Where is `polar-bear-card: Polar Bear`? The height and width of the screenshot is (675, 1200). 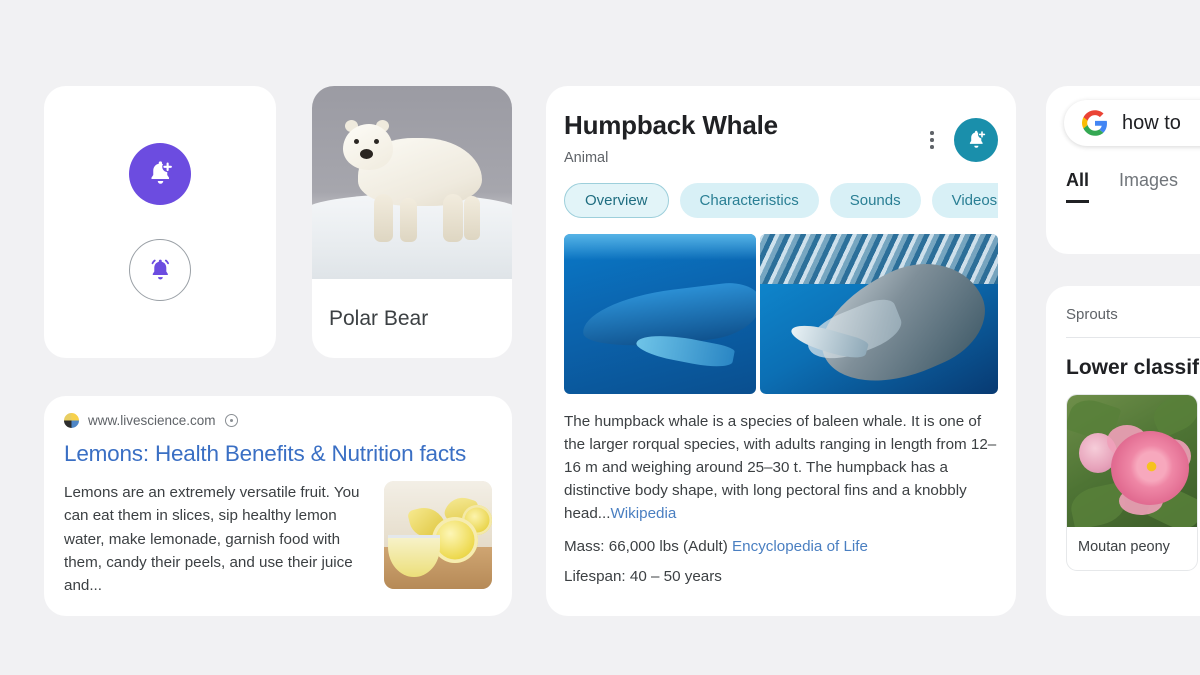 polar-bear-card: Polar Bear is located at coordinates (412, 222).